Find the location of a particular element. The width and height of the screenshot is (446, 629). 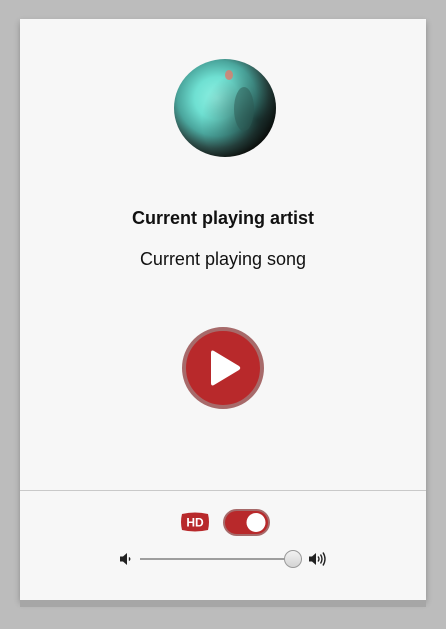

artist-name: Current playing artist is located at coordinates (223, 218).